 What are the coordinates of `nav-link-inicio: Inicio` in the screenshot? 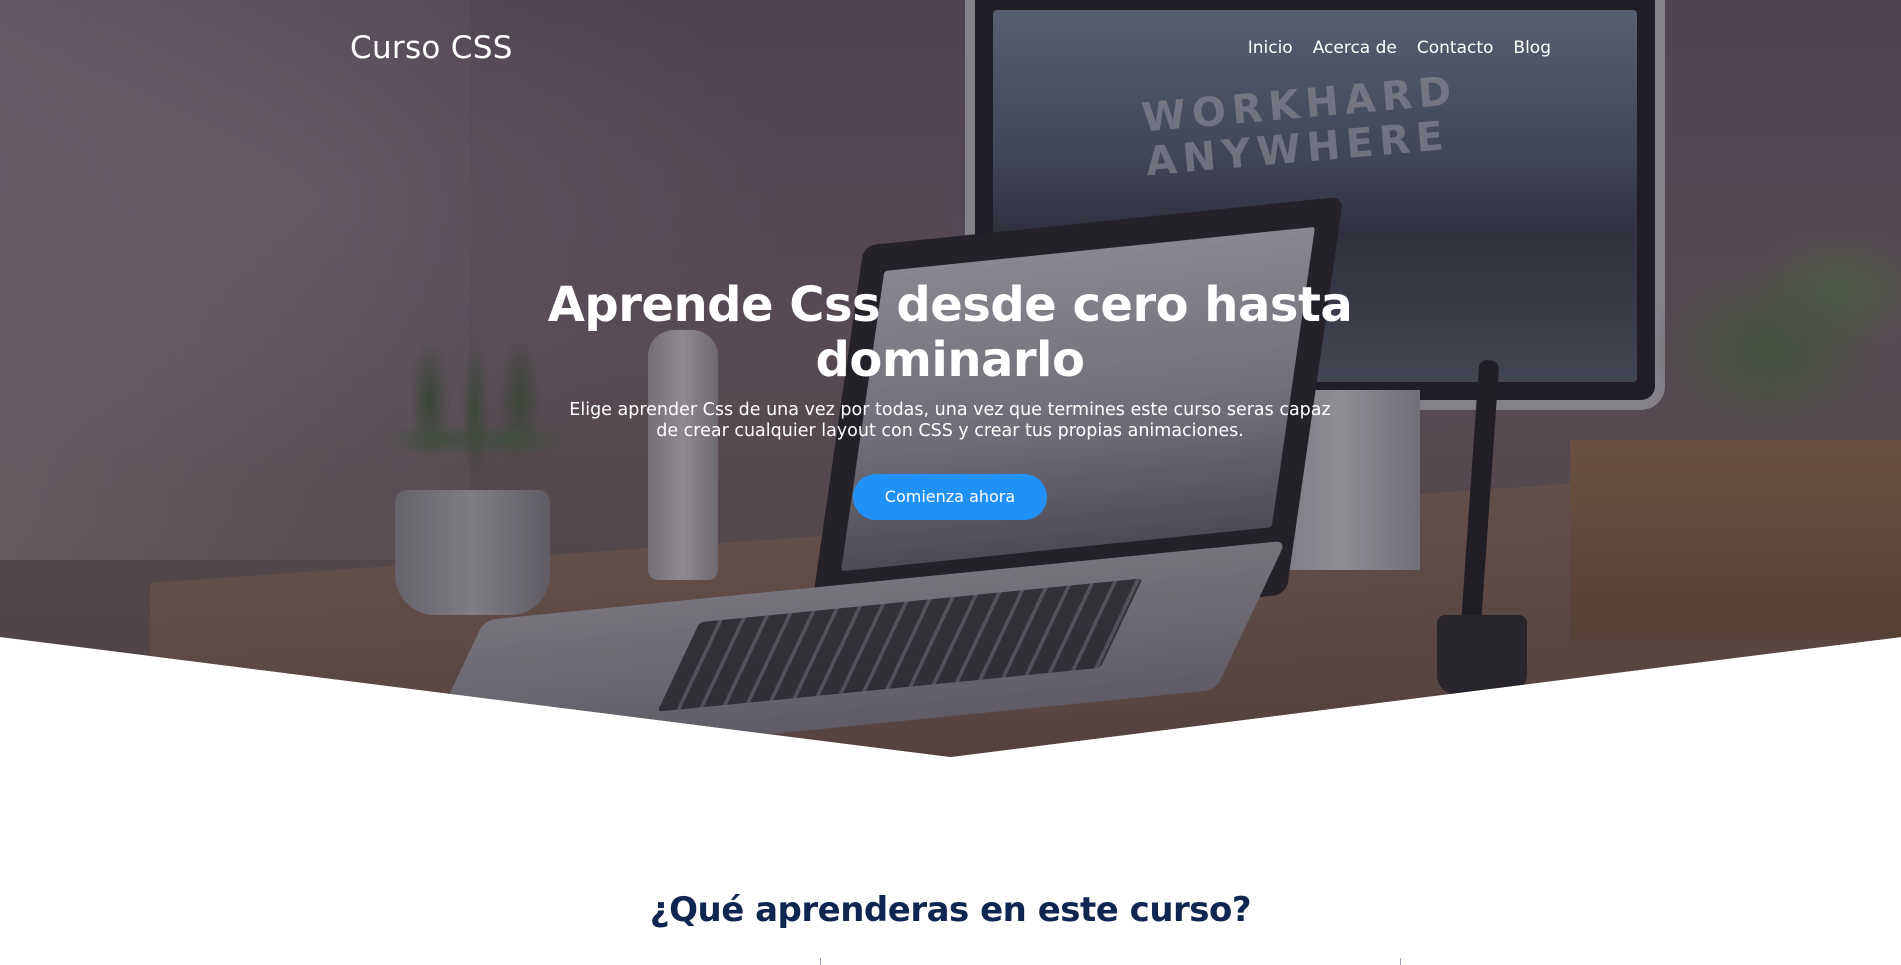 It's located at (1270, 48).